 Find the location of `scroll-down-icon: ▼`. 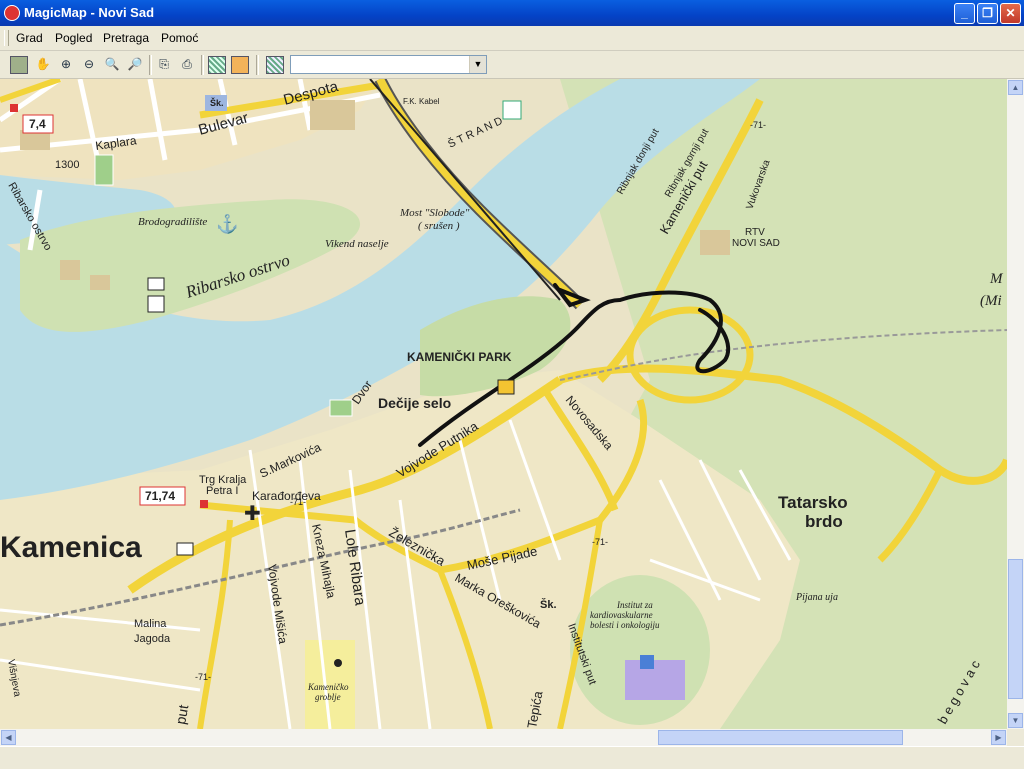

scroll-down-icon: ▼ is located at coordinates (1015, 720).